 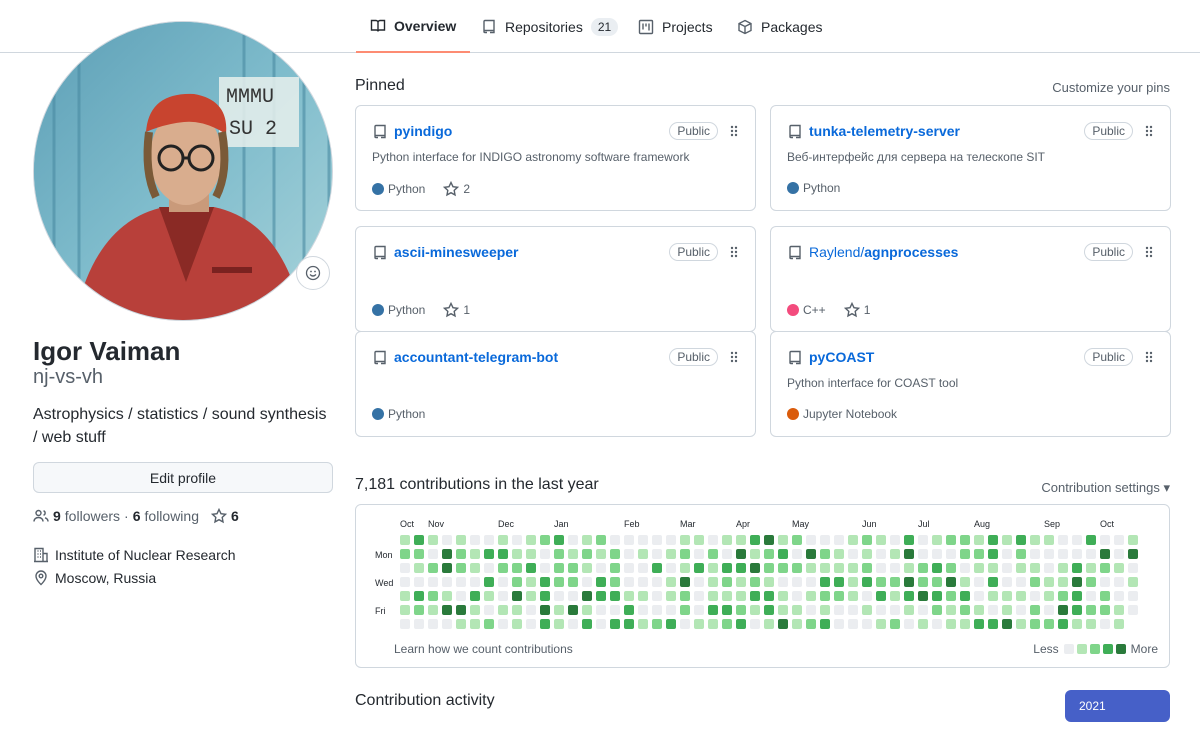 What do you see at coordinates (483, 649) in the screenshot?
I see `learn-contributions-link: Learn how we count contributions` at bounding box center [483, 649].